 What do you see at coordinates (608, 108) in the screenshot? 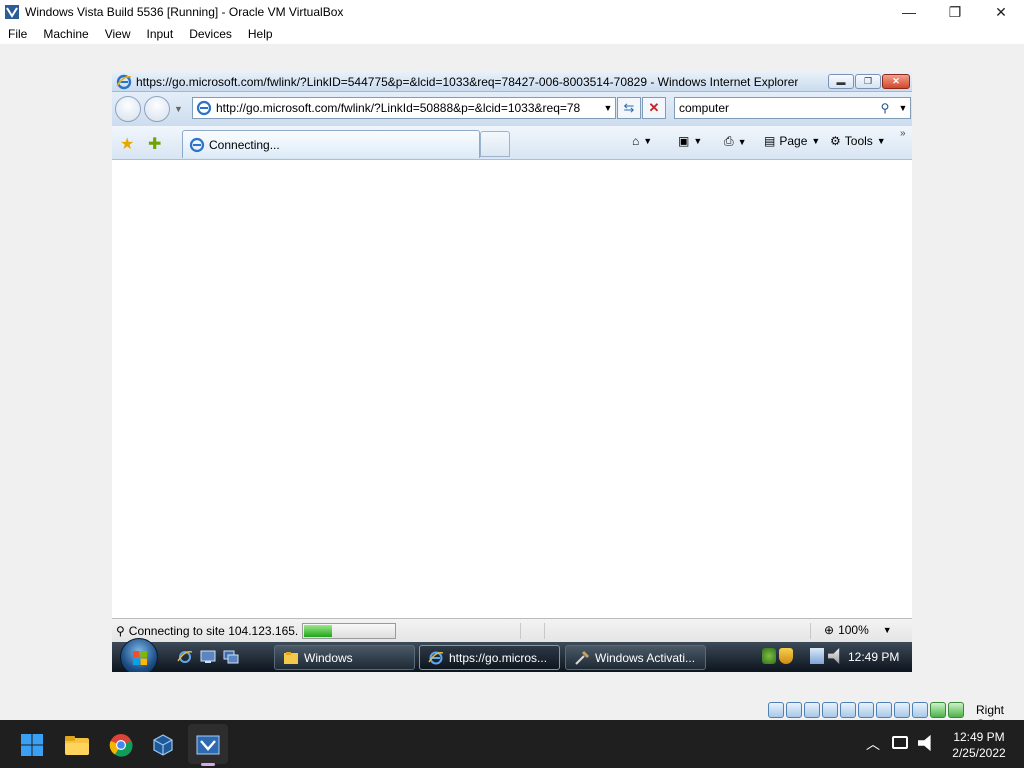
I see `address-dropdown-icon: ▼` at bounding box center [608, 108].